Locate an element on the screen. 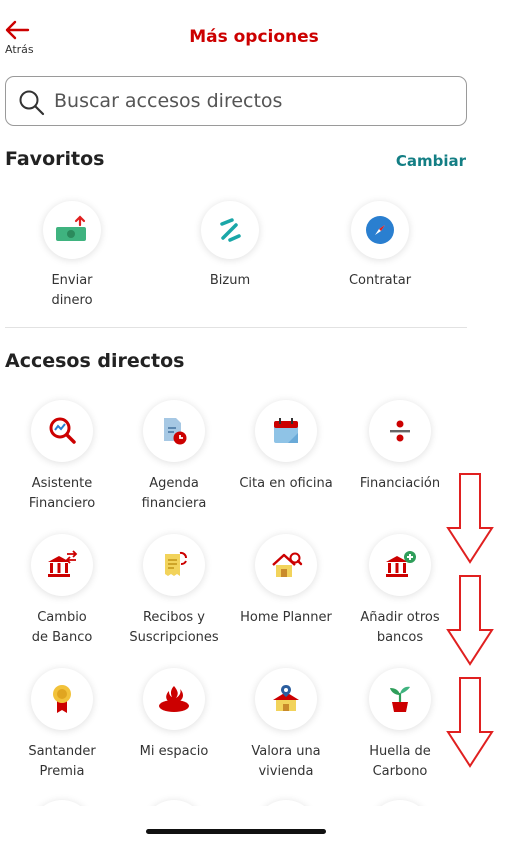 The height and width of the screenshot is (844, 508). shortcut-financiacion: Financiación is located at coordinates (400, 447).